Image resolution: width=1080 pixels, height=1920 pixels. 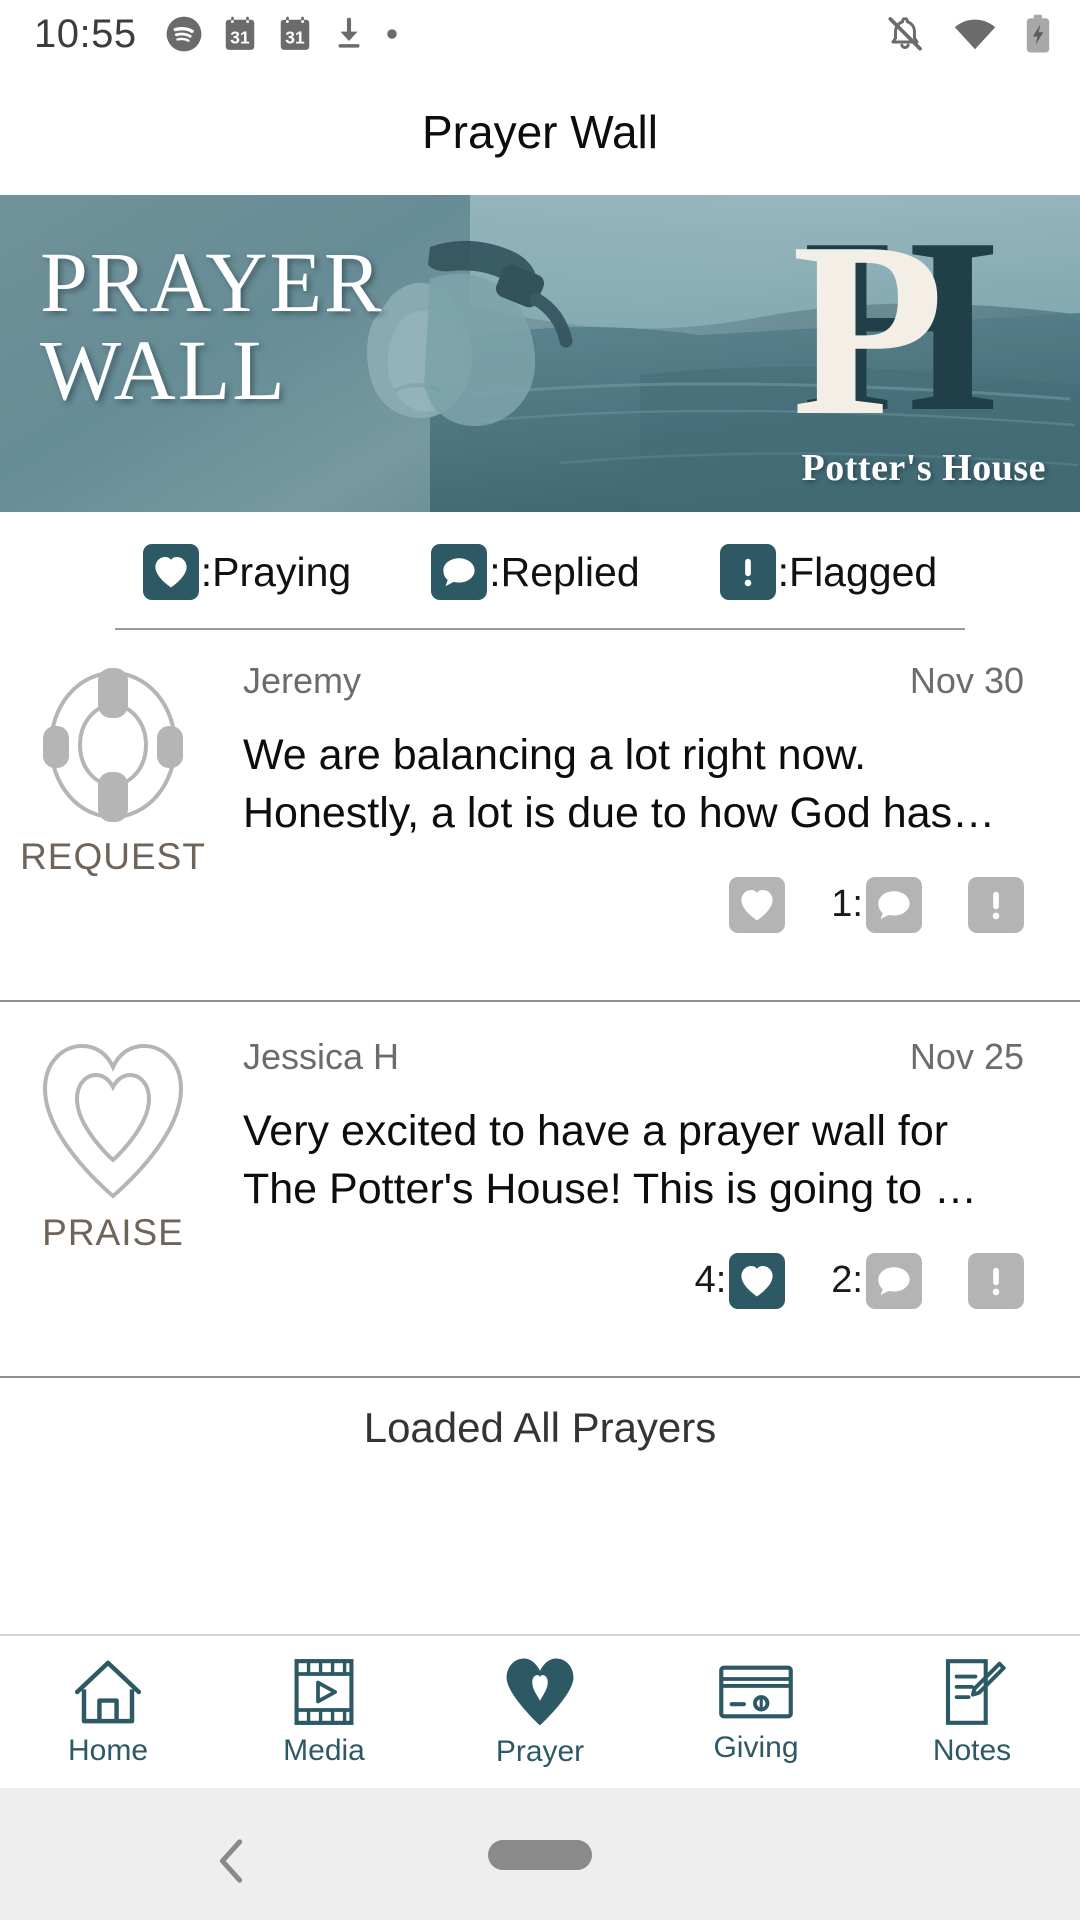 I want to click on reply-action: 1:, so click(x=876, y=904).